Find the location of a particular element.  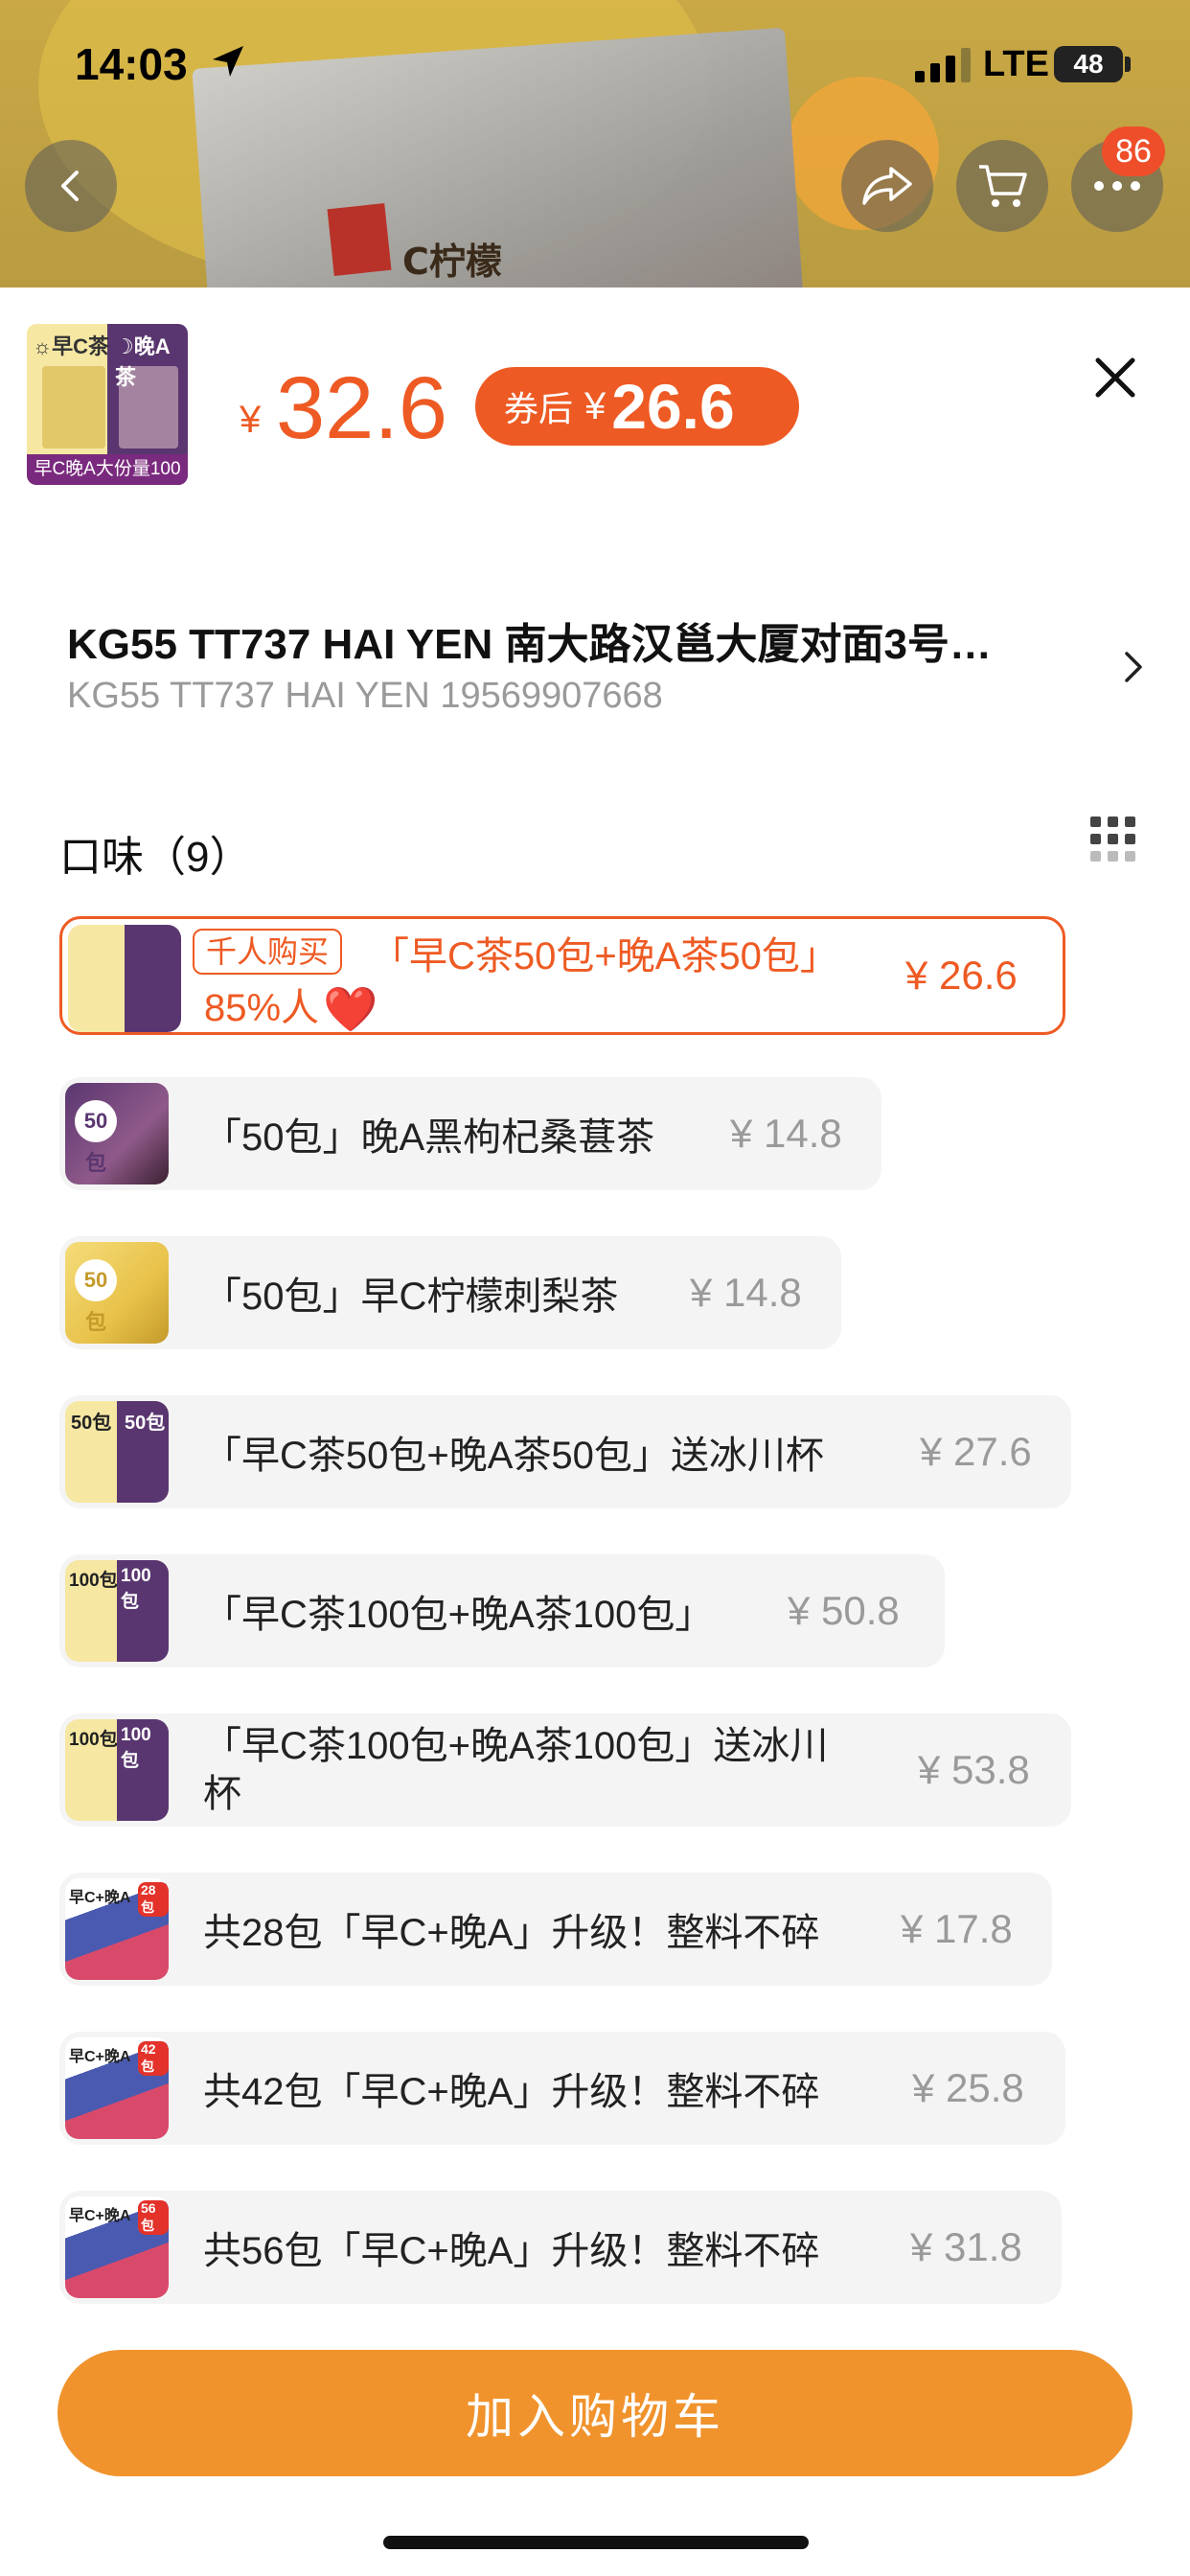

option-name-line2: 杯 is located at coordinates (222, 1794).